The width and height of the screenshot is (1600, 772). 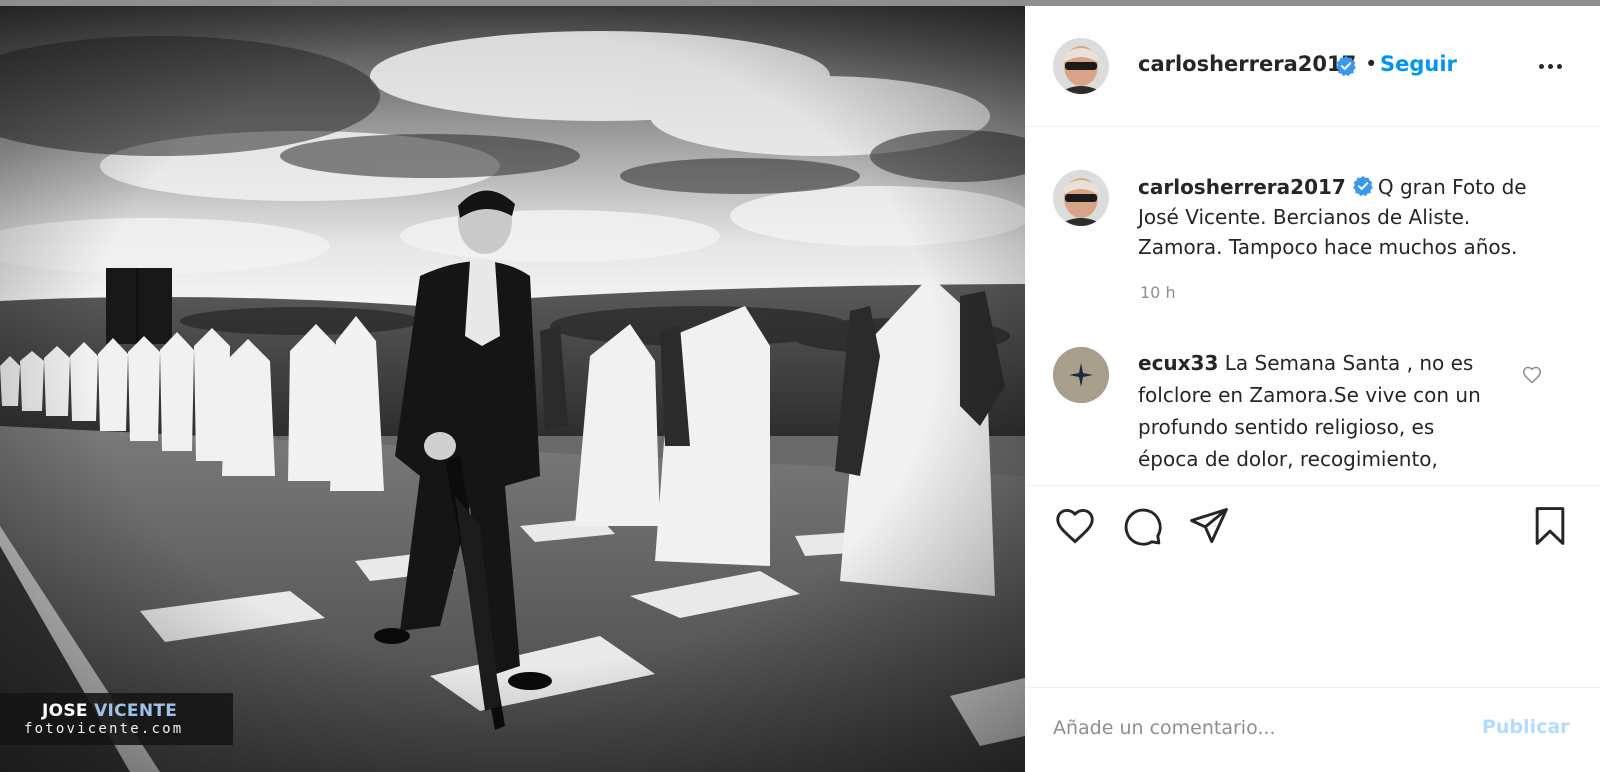 What do you see at coordinates (1178, 363) in the screenshot?
I see `comment-username: ecux33` at bounding box center [1178, 363].